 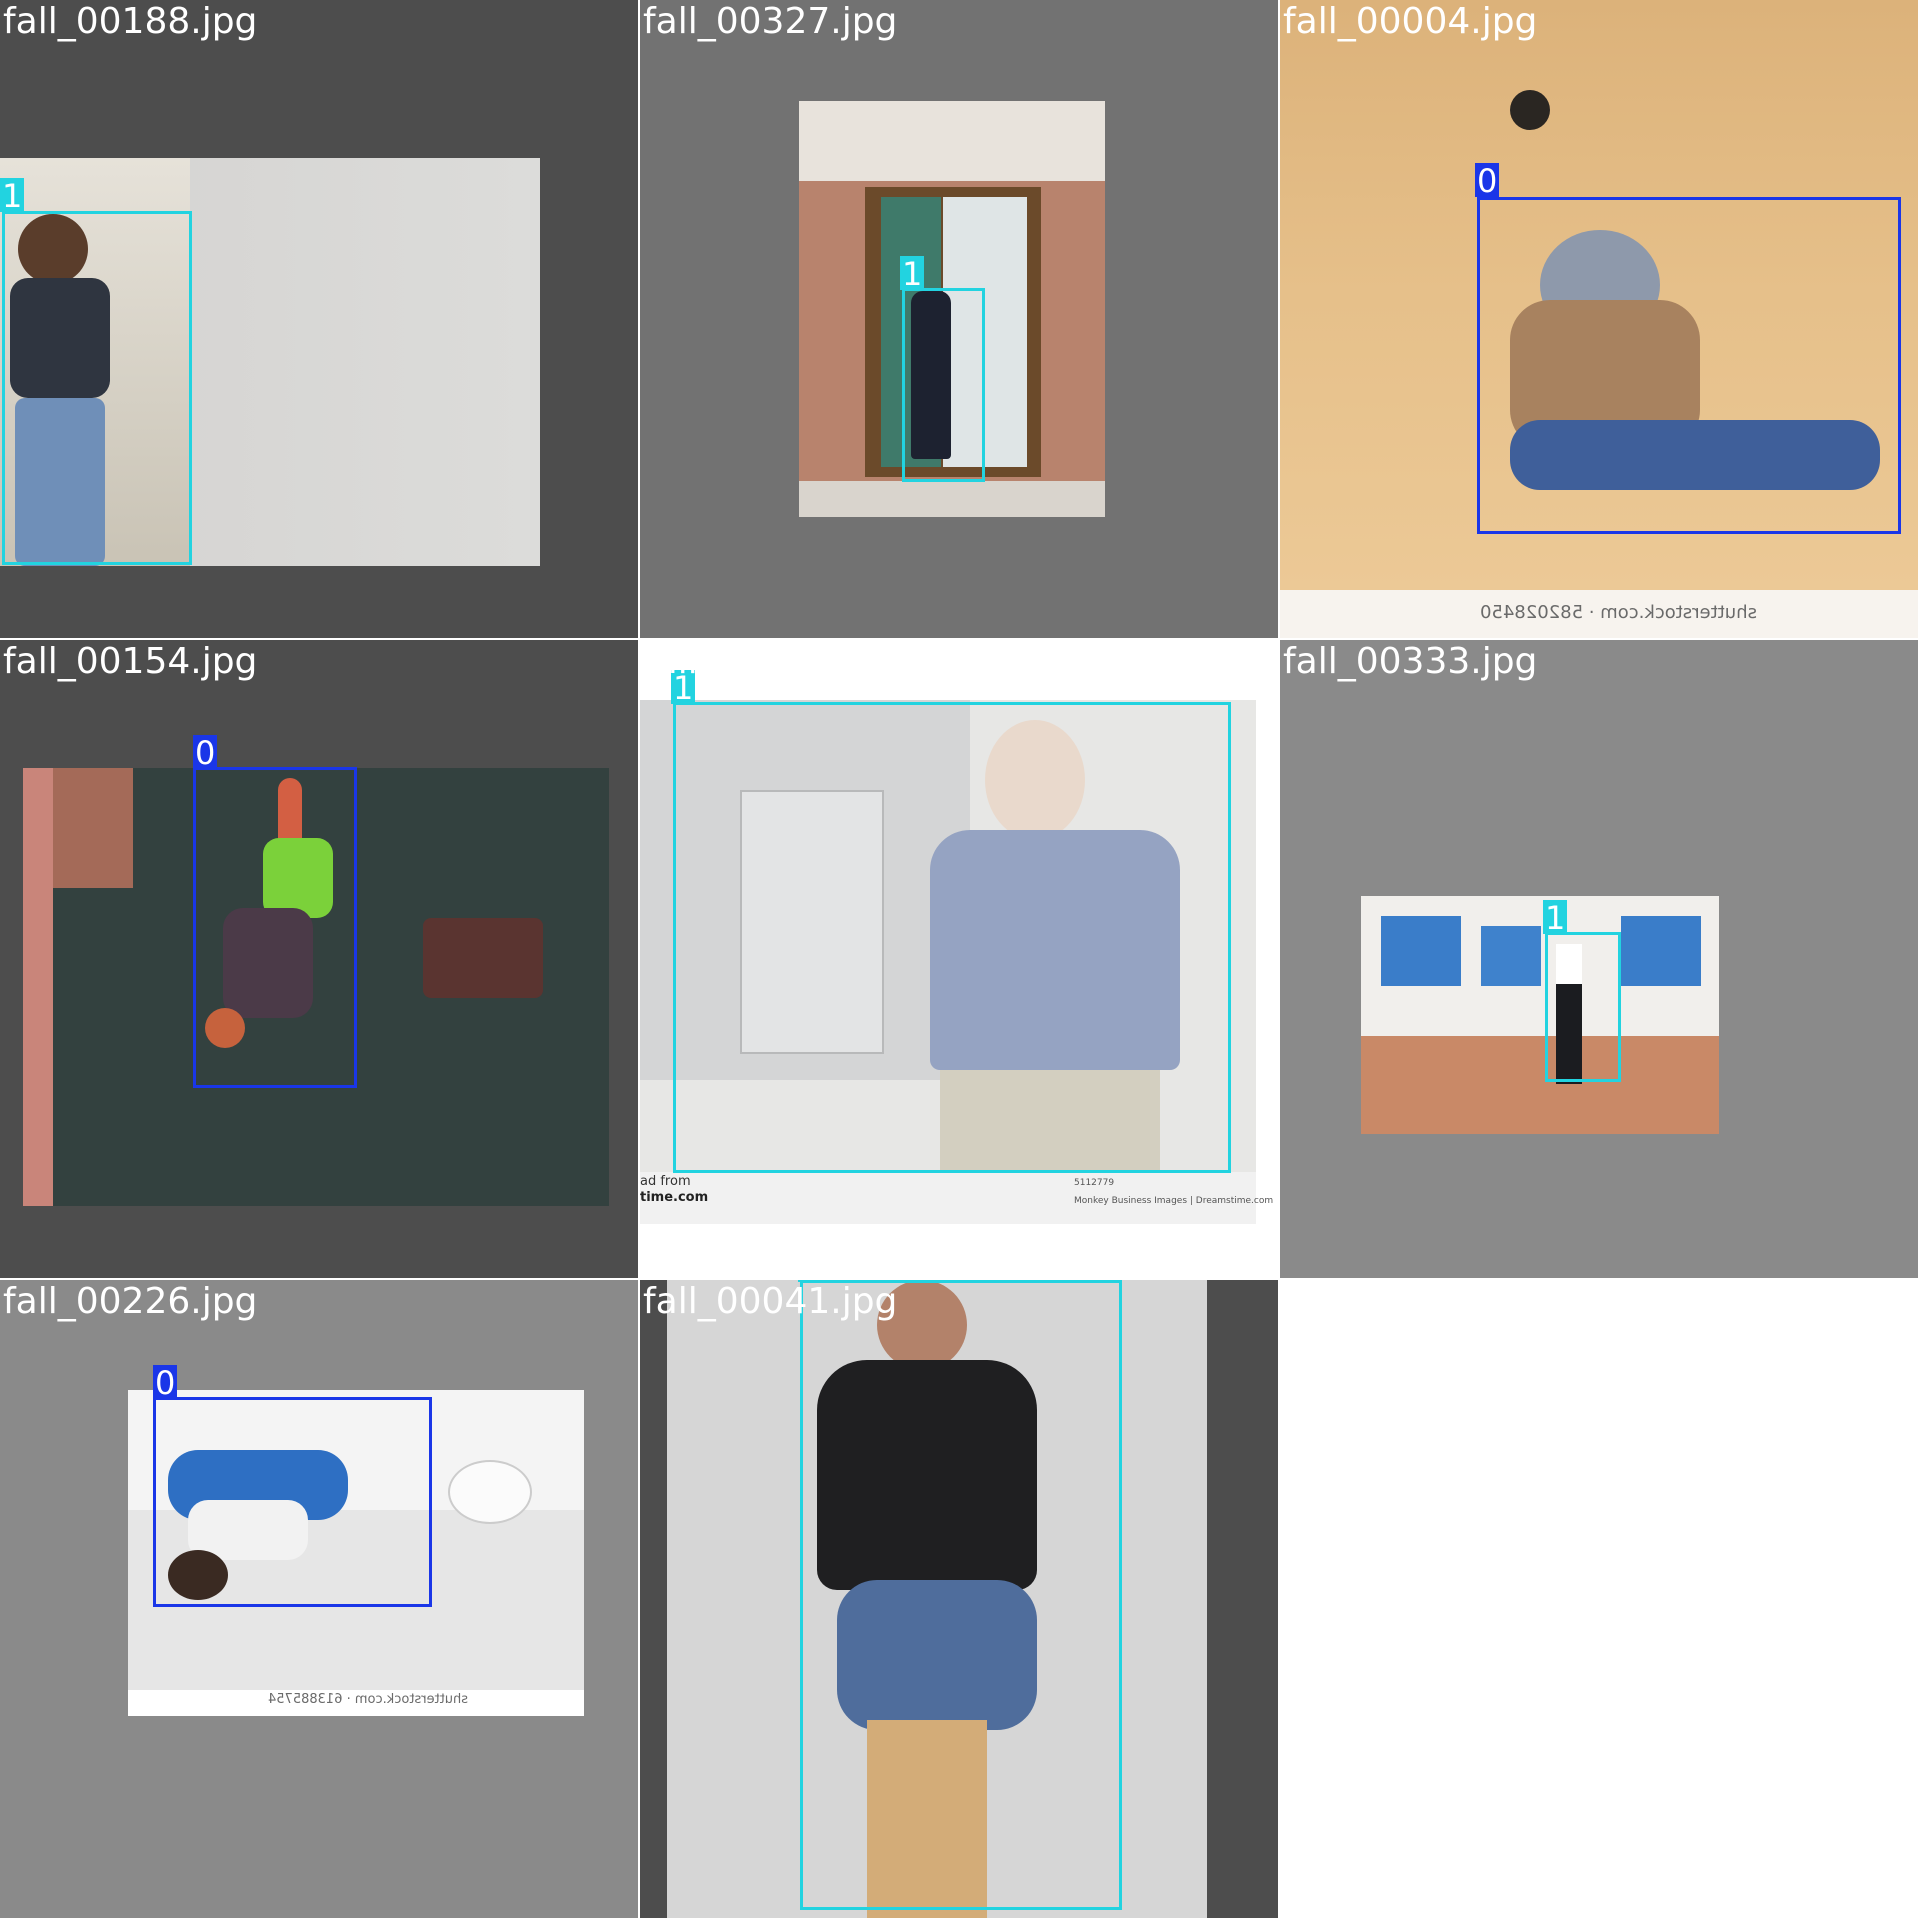 What do you see at coordinates (1410, 661) in the screenshot?
I see `tile-filename: fall_00333.jpg` at bounding box center [1410, 661].